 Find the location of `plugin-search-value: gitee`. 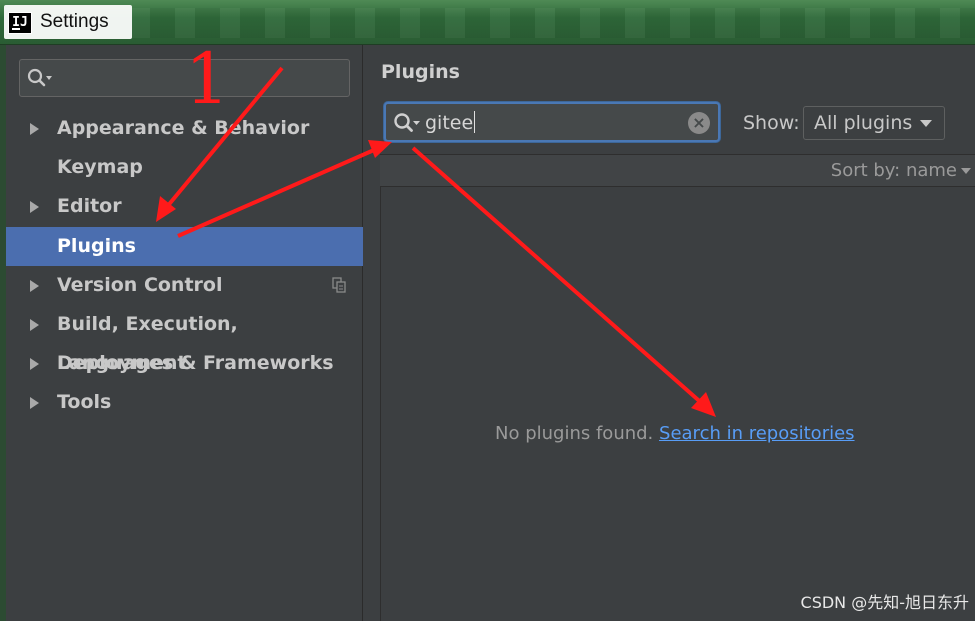

plugin-search-value: gitee is located at coordinates (450, 122).